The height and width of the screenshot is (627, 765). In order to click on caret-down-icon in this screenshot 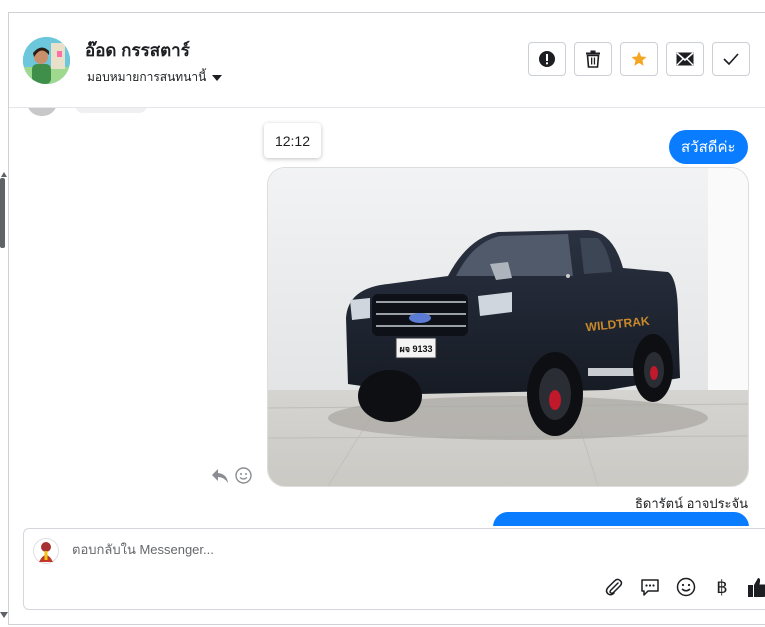, I will do `click(217, 77)`.